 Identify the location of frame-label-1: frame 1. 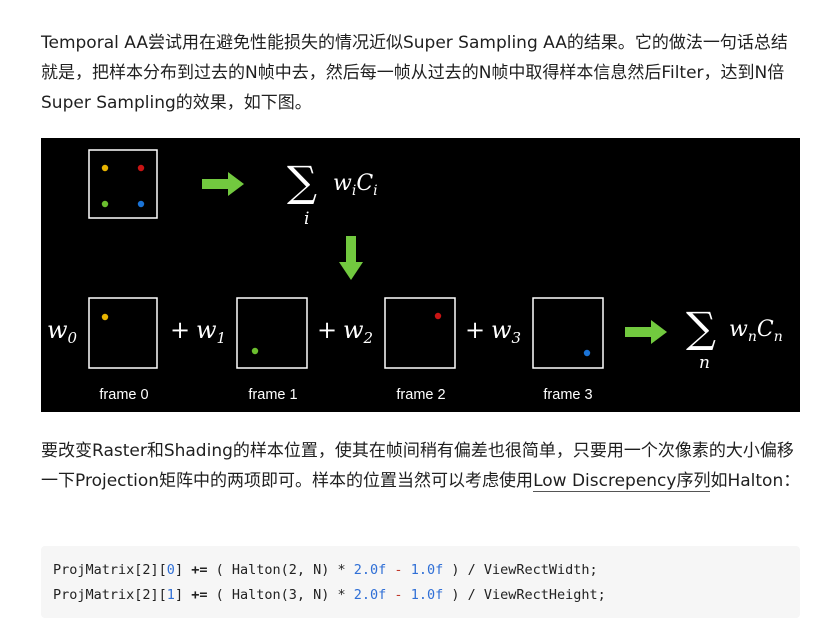
(272, 395).